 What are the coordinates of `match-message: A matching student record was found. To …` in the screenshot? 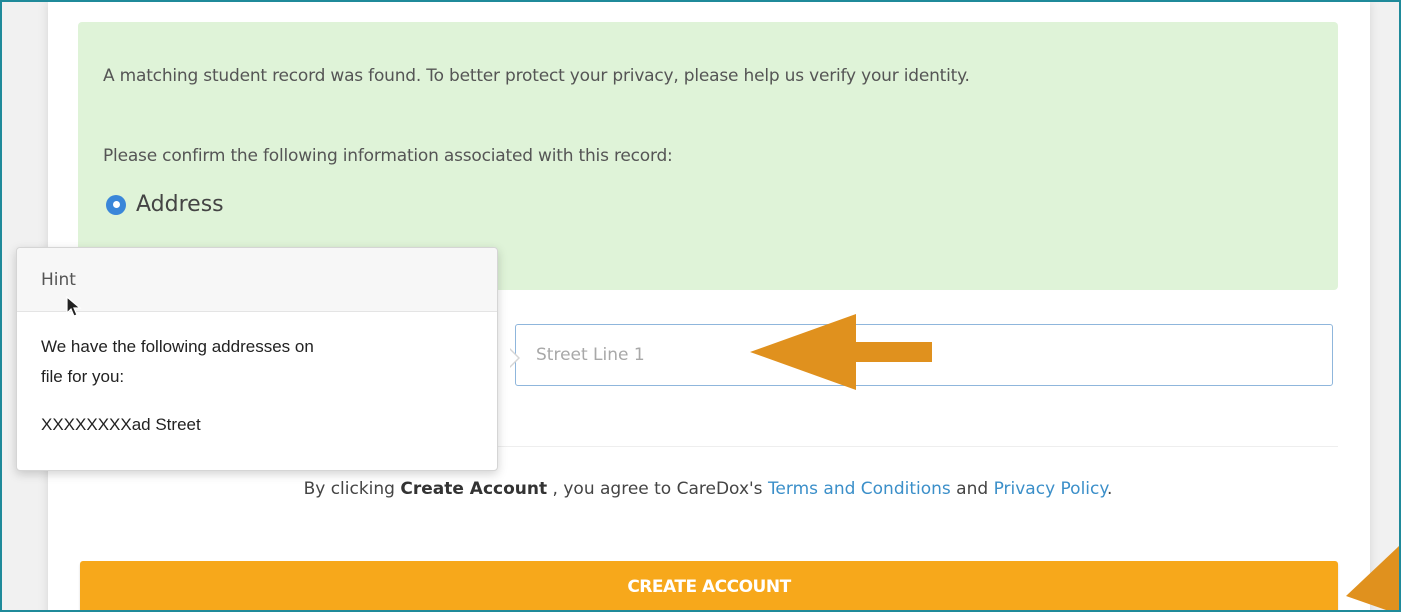 It's located at (536, 76).